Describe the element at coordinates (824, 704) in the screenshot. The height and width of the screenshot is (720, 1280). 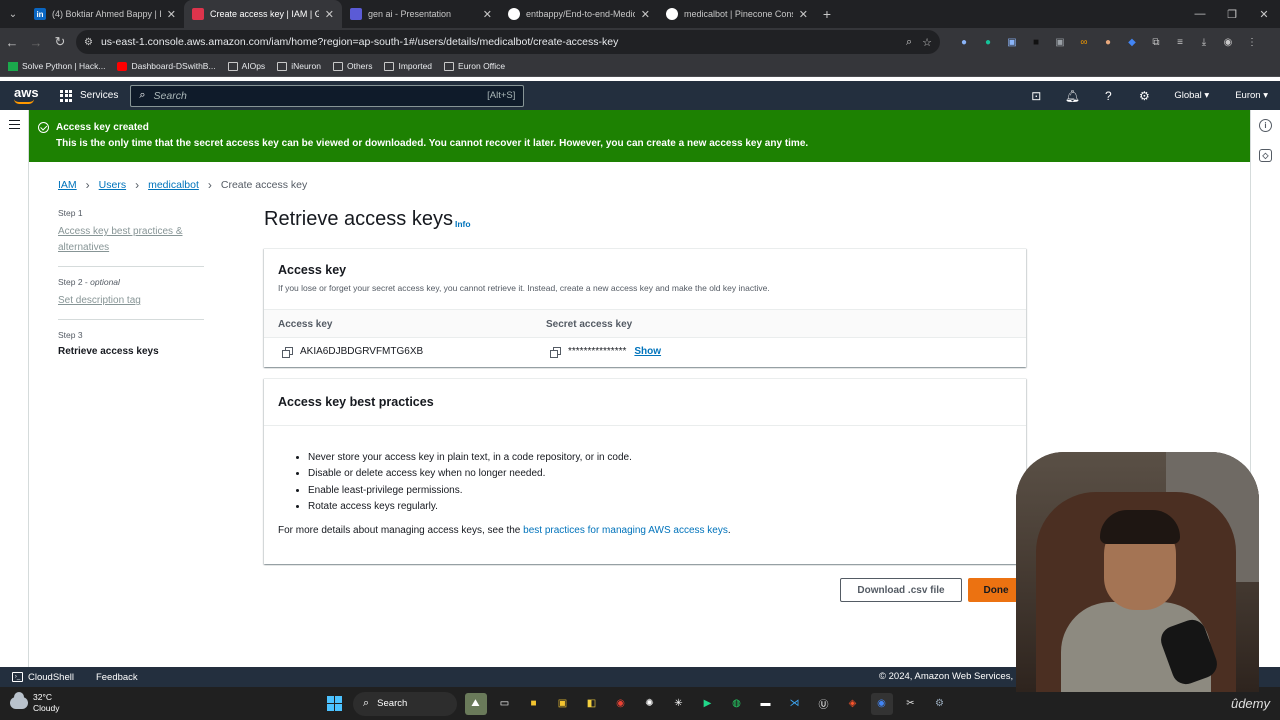
I see `utility-icon: Ⓤ` at that location.